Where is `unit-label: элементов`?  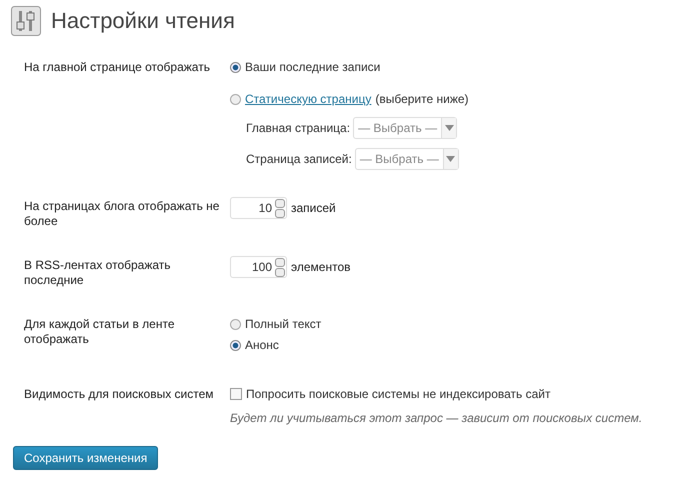 unit-label: элементов is located at coordinates (320, 267).